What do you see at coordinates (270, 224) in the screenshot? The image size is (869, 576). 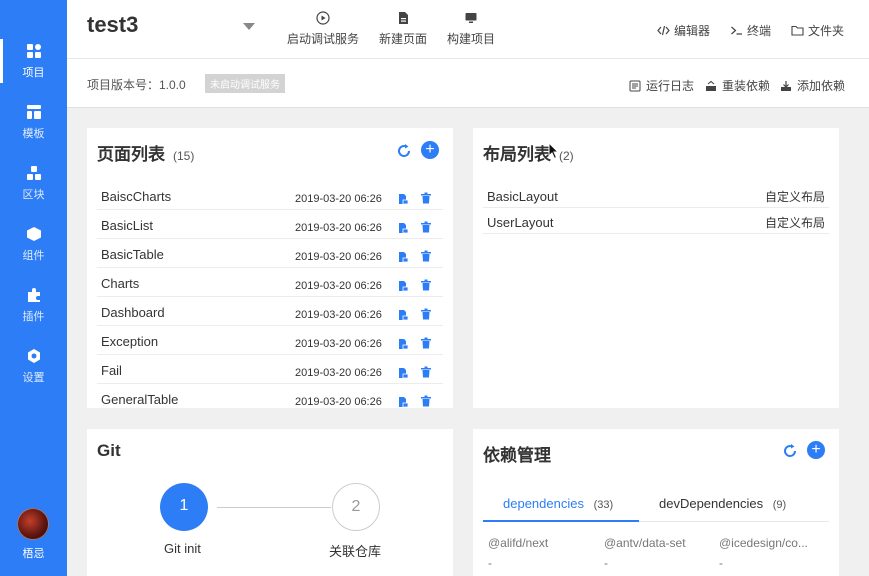 I see `list-item: BasicList 2019-03-20 06:26` at bounding box center [270, 224].